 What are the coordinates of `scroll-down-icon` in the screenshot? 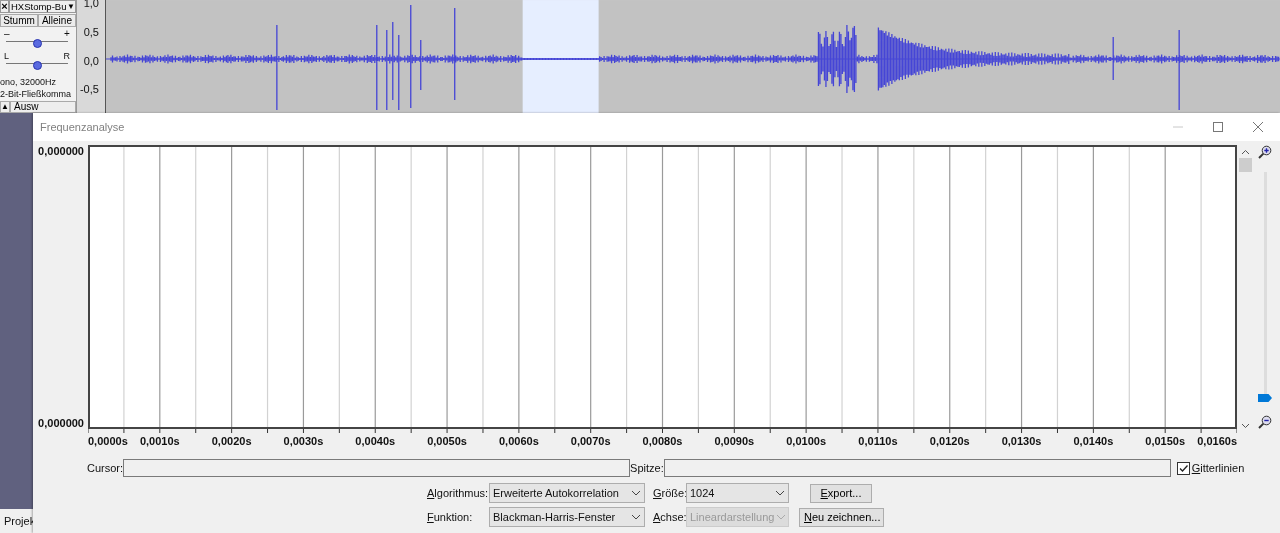 It's located at (1245, 426).